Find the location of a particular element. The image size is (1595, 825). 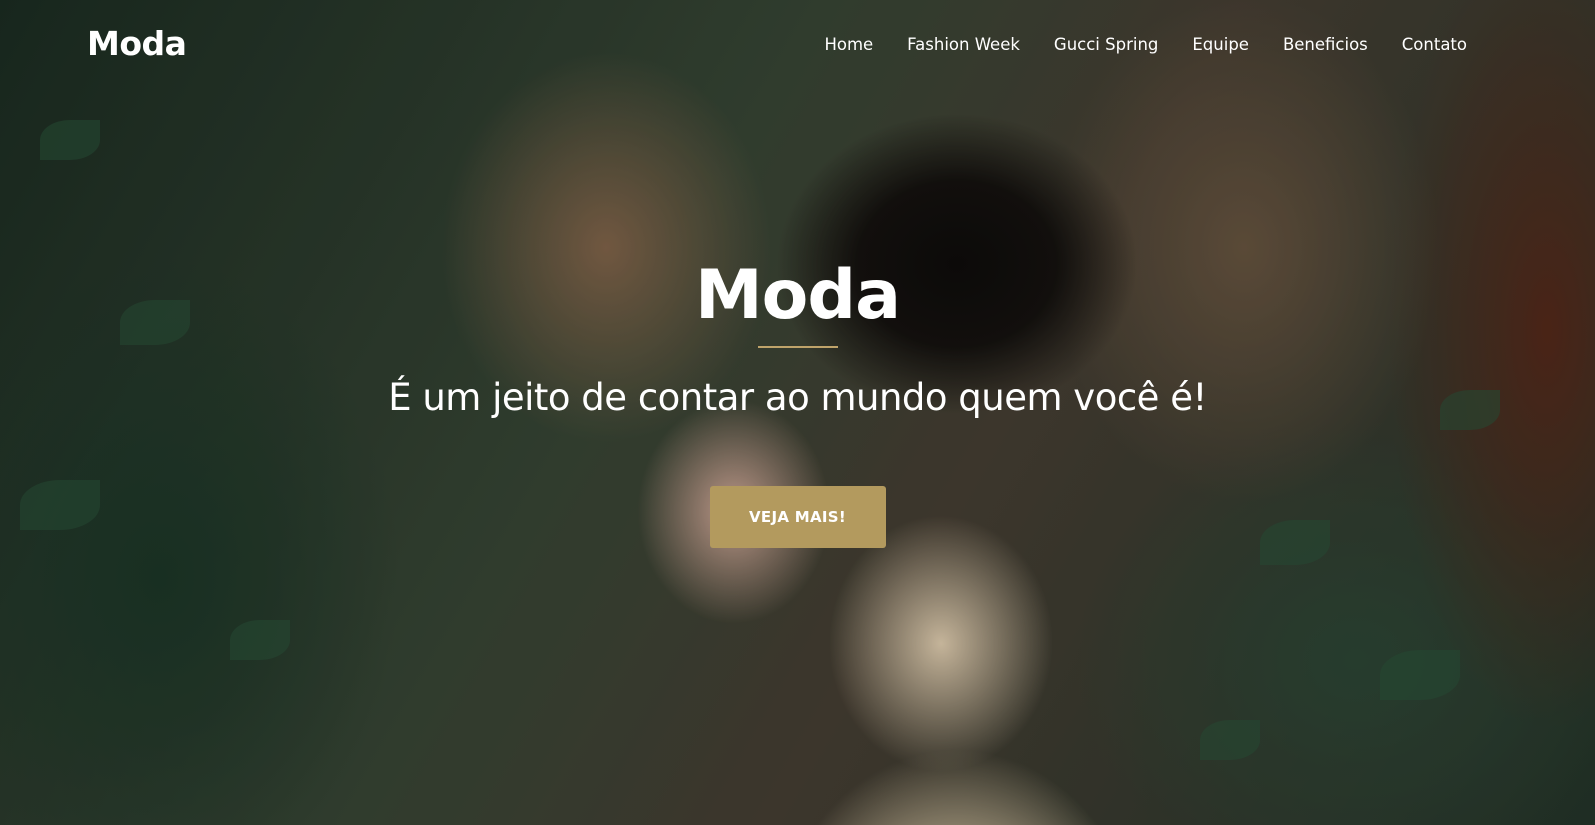

hero-title: Moda is located at coordinates (798, 295).